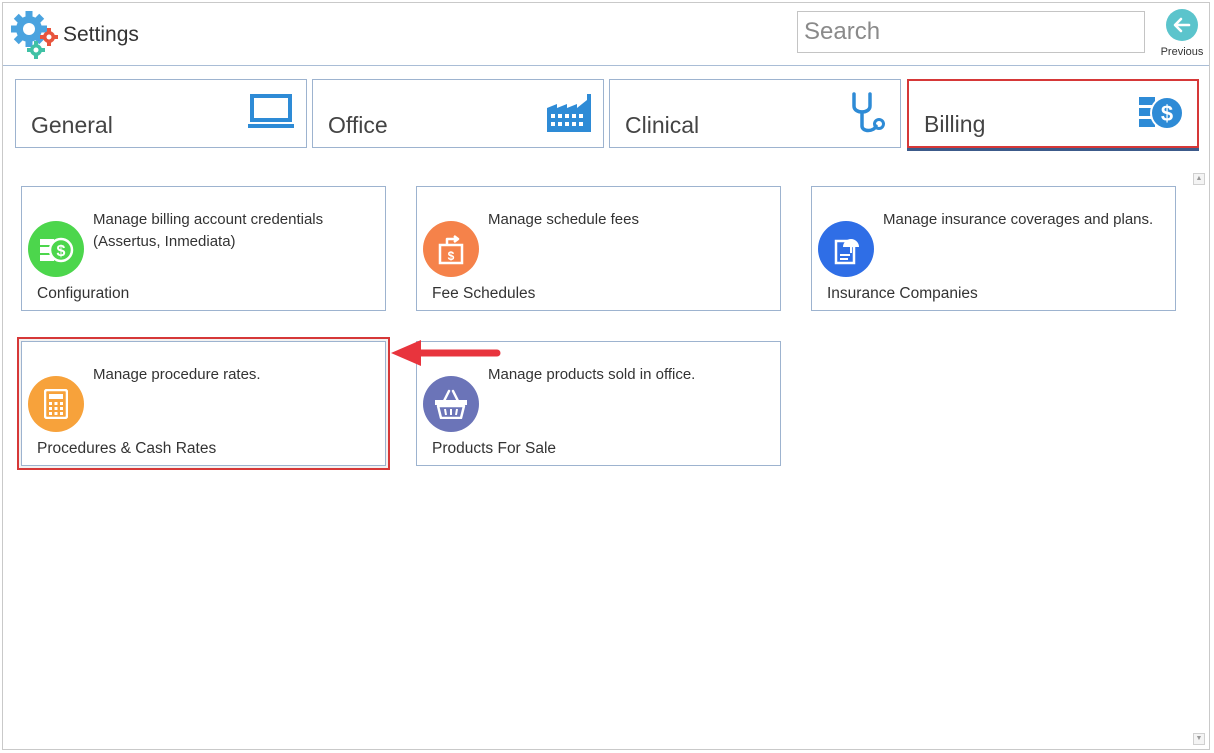 Image resolution: width=1214 pixels, height=753 pixels. What do you see at coordinates (494, 448) in the screenshot?
I see `card-title: Products For Sale` at bounding box center [494, 448].